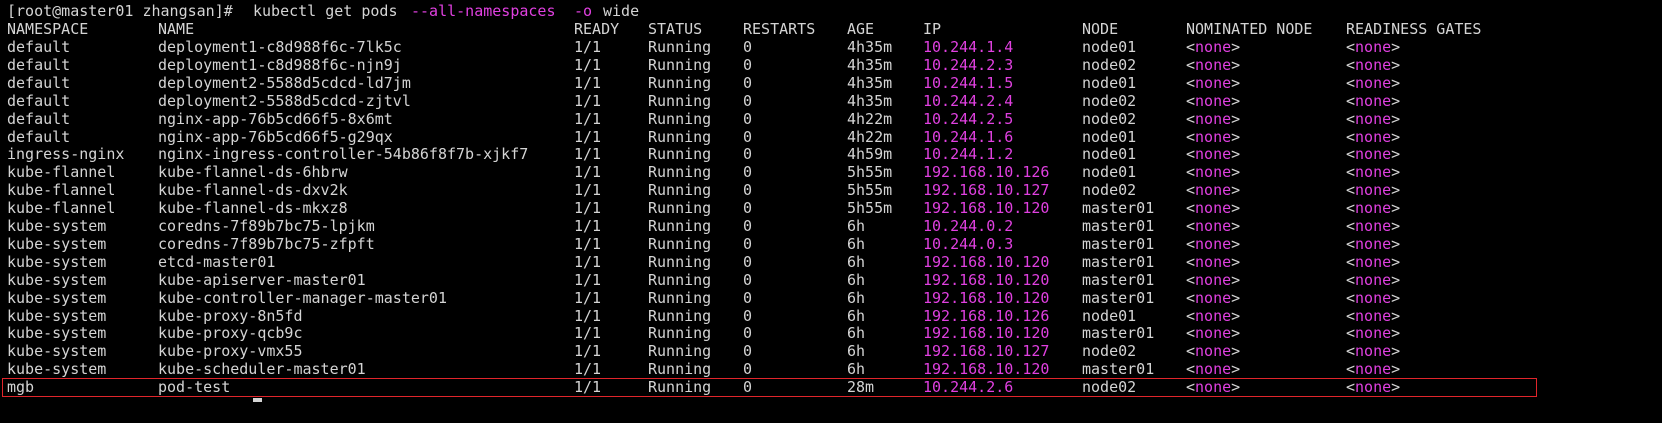  I want to click on cell-ip: 10.244.2.3, so click(968, 64).